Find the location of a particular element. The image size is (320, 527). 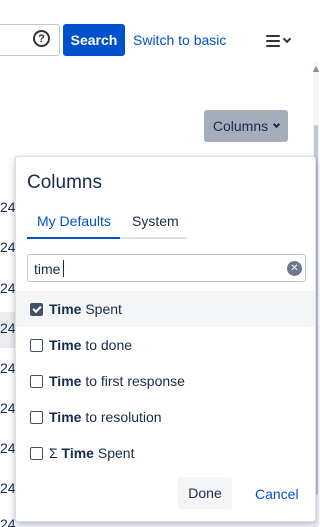

switch-to-basic-link: Switch to basic is located at coordinates (179, 40).